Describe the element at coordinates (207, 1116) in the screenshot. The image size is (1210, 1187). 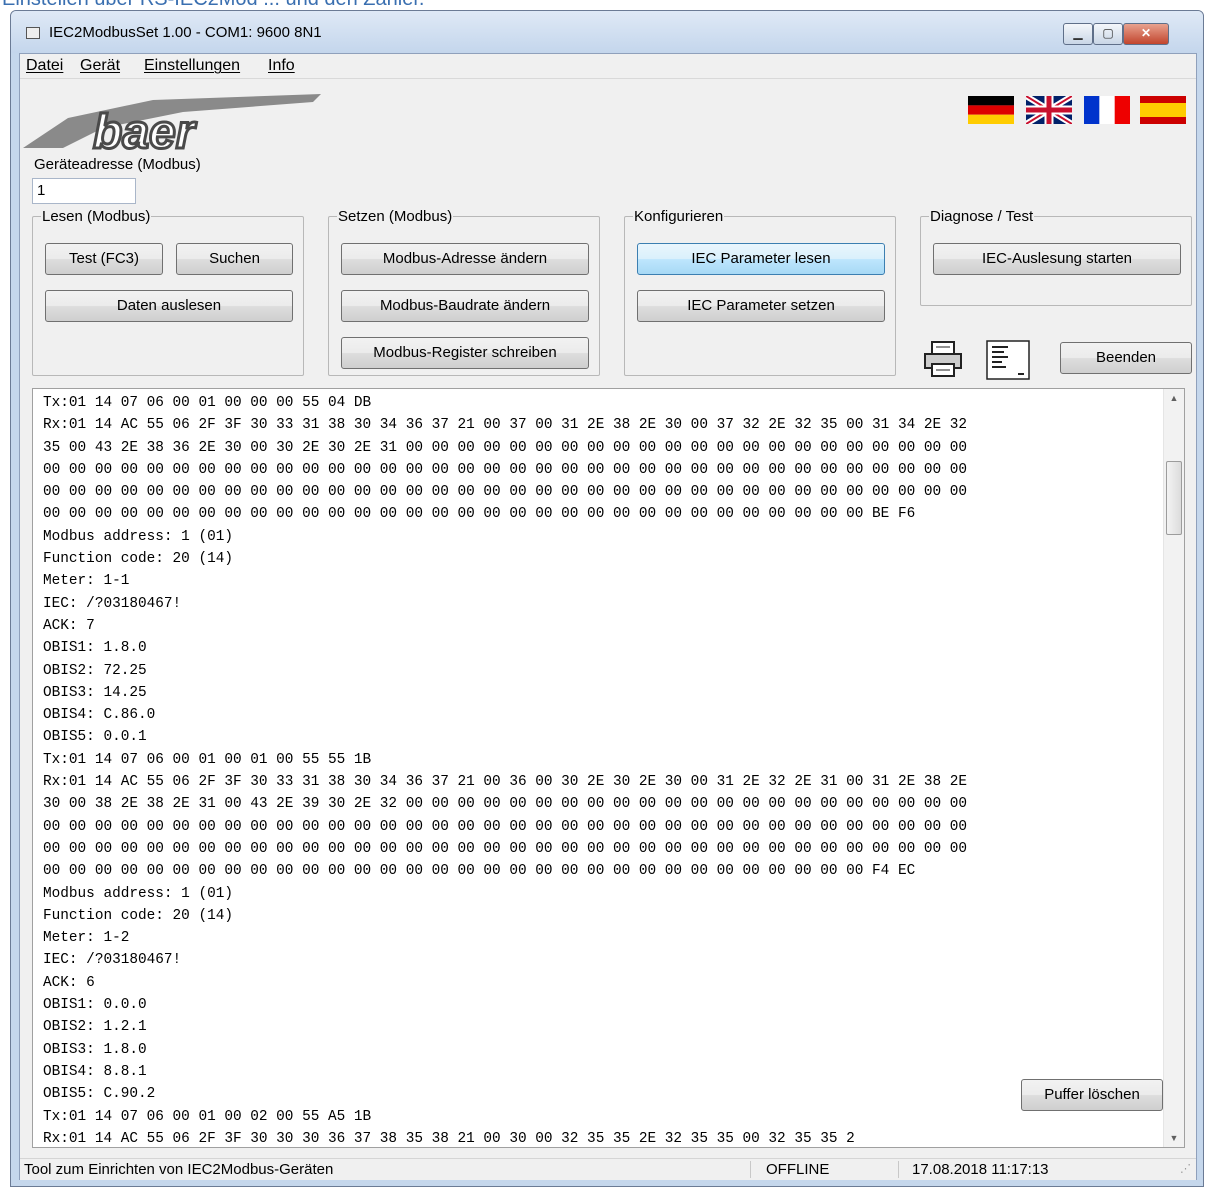
I see `log-line: Tx:01 14 07 06 00 01 00 02 00 55 A5 1B` at that location.